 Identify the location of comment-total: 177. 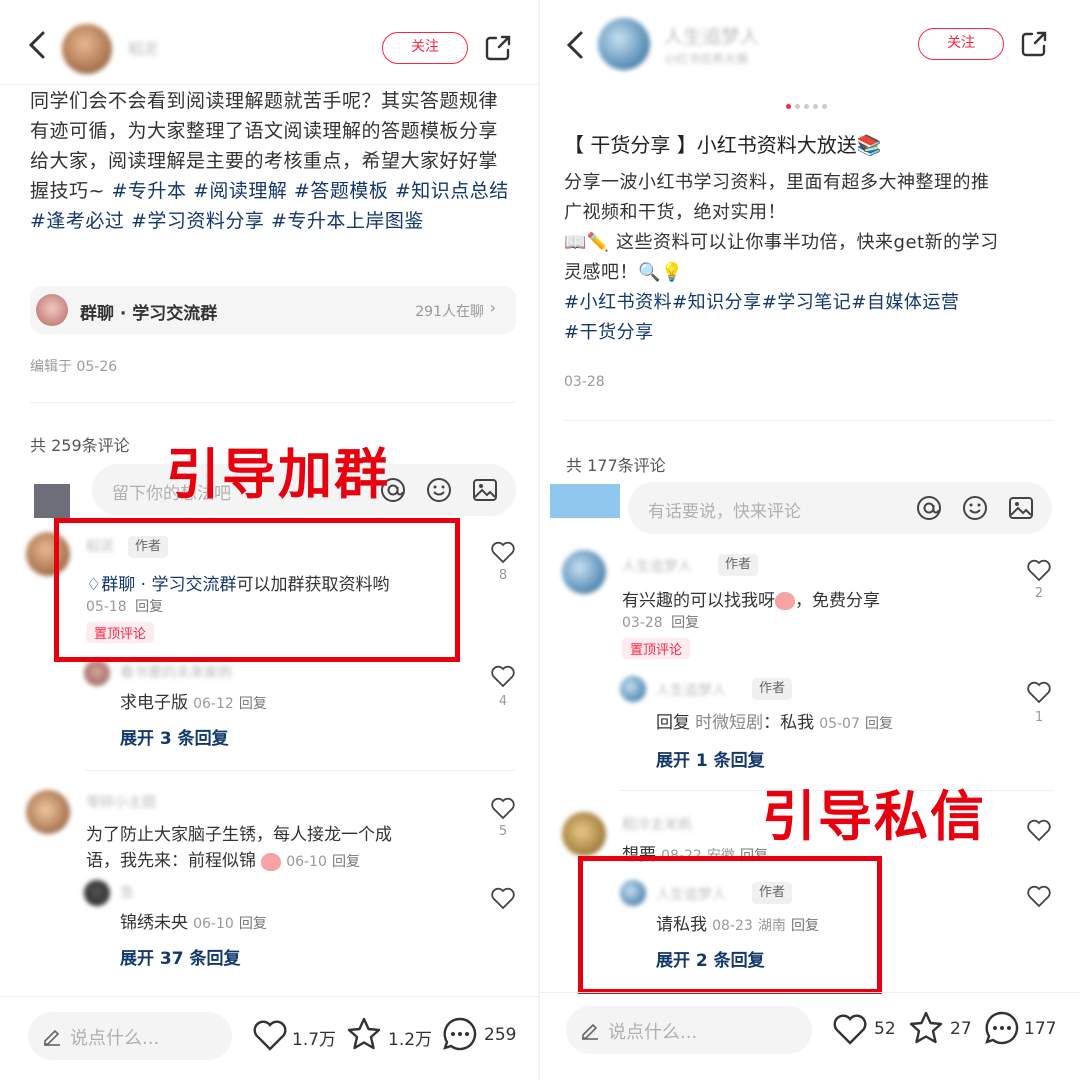
(1040, 1029).